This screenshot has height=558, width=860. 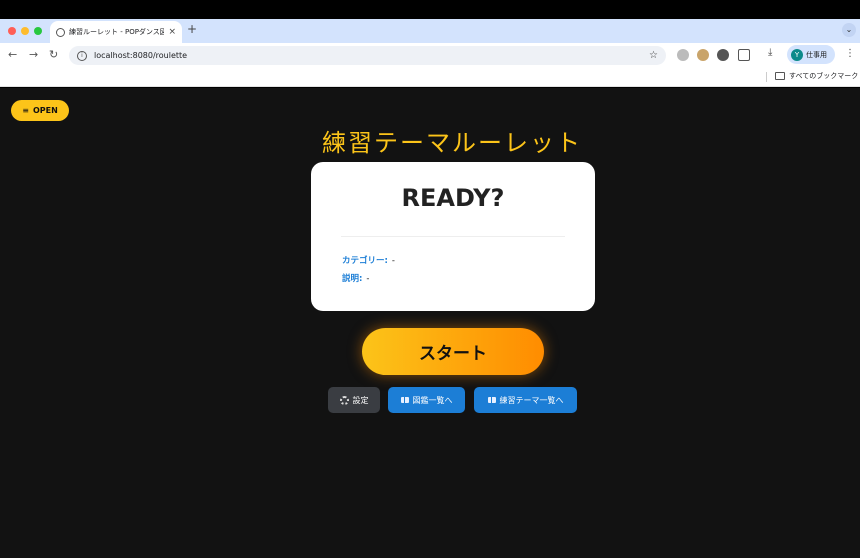 I want to click on avatar: Y, so click(x=797, y=54).